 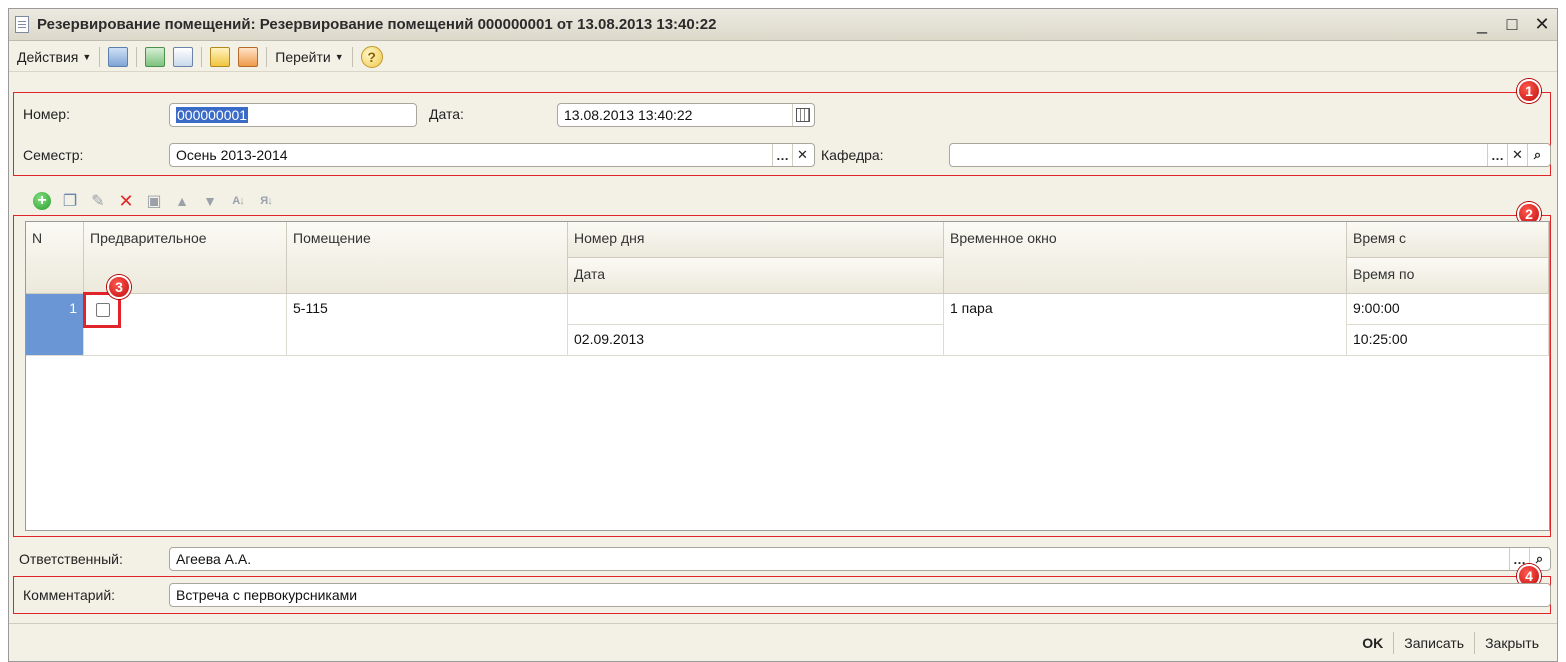 What do you see at coordinates (182, 201) in the screenshot?
I see `move-up-icon: ▲` at bounding box center [182, 201].